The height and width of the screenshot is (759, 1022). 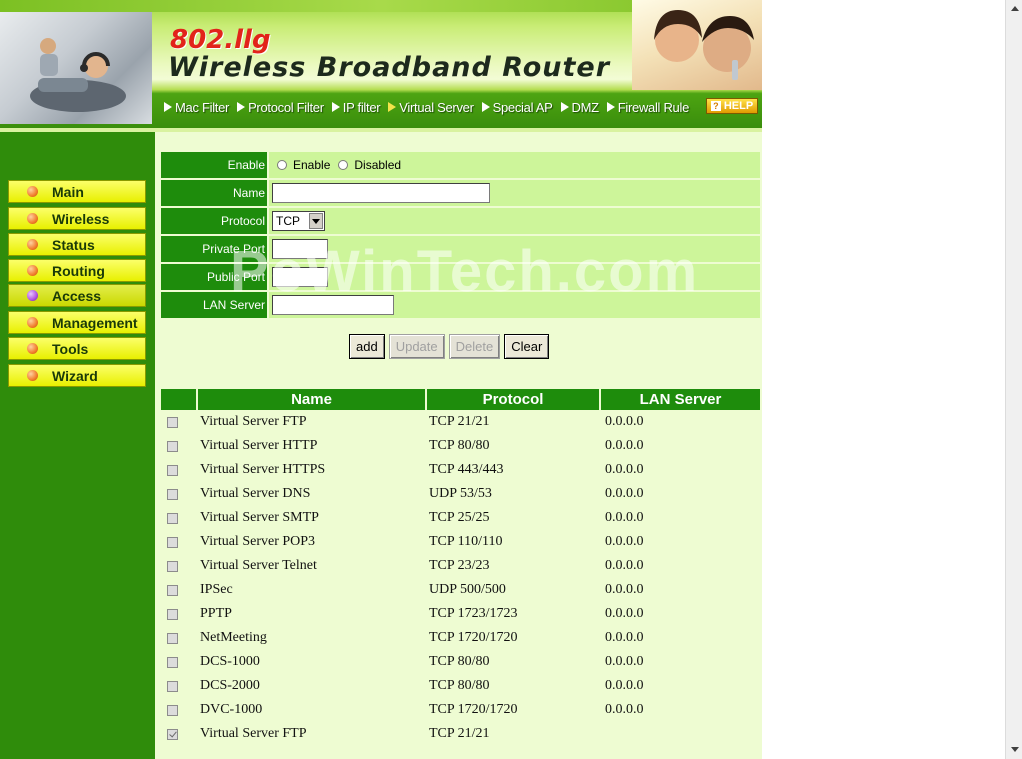 I want to click on nav-label: Protocol Filter, so click(x=286, y=107).